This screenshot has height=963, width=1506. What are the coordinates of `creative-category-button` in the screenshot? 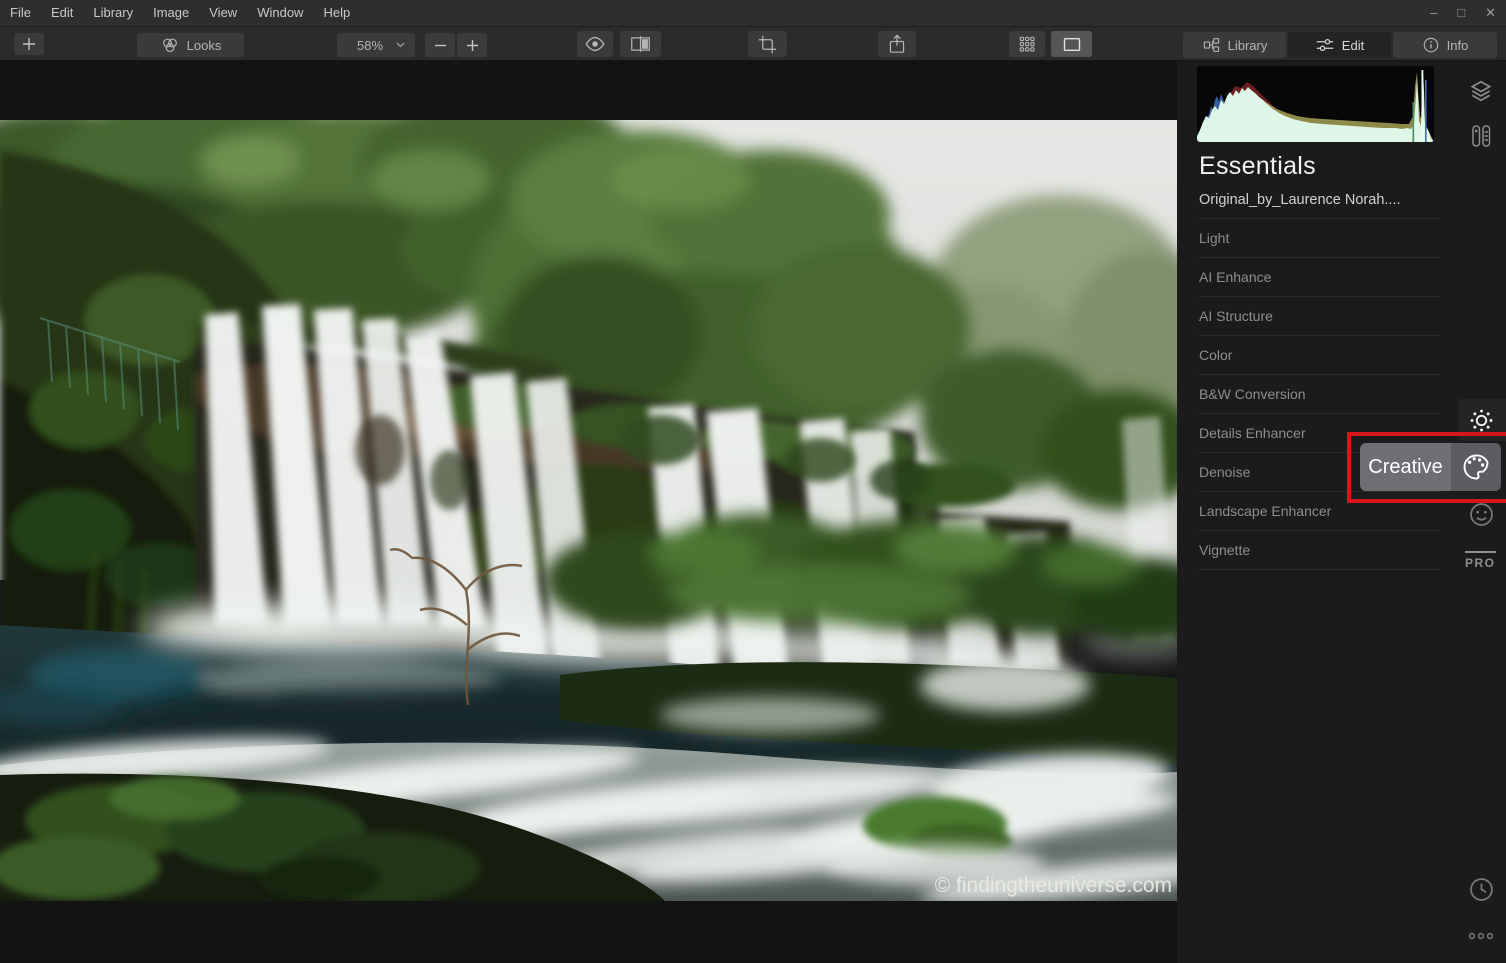 It's located at (1476, 467).